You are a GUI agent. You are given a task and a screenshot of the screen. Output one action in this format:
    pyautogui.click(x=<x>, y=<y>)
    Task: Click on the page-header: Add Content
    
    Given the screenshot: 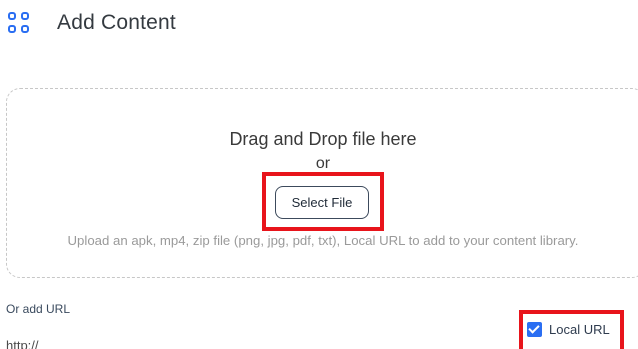 What is the action you would take?
    pyautogui.click(x=92, y=23)
    